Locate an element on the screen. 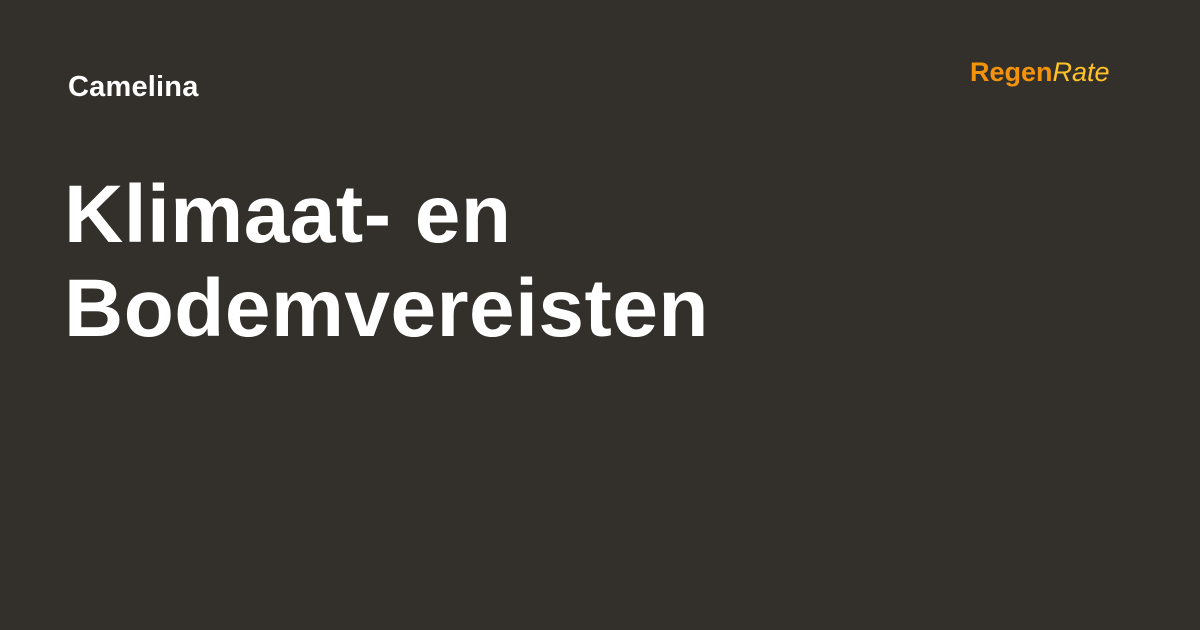 This screenshot has height=630, width=1200. brand-logo-rate: Rate is located at coordinates (1081, 72).